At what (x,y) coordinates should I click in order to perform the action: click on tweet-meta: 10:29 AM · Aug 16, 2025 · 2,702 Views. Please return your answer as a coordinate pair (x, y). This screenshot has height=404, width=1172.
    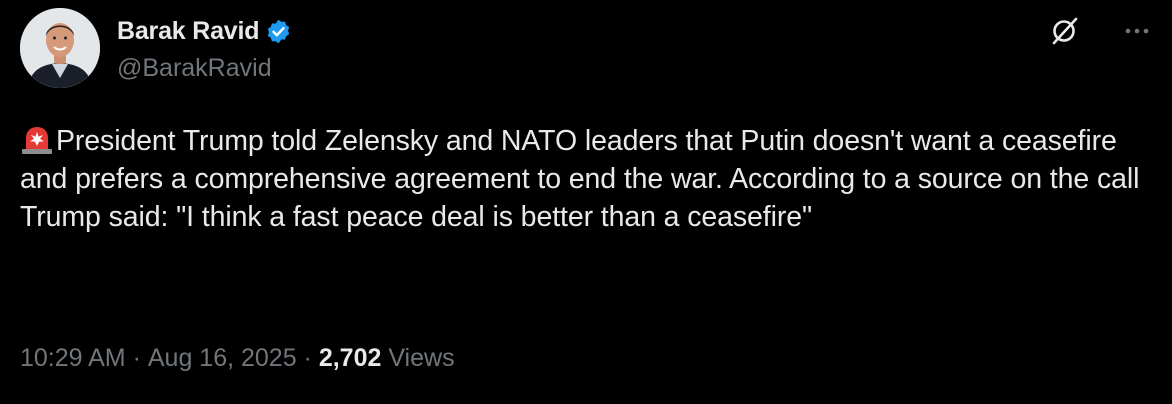
    Looking at the image, I should click on (237, 358).